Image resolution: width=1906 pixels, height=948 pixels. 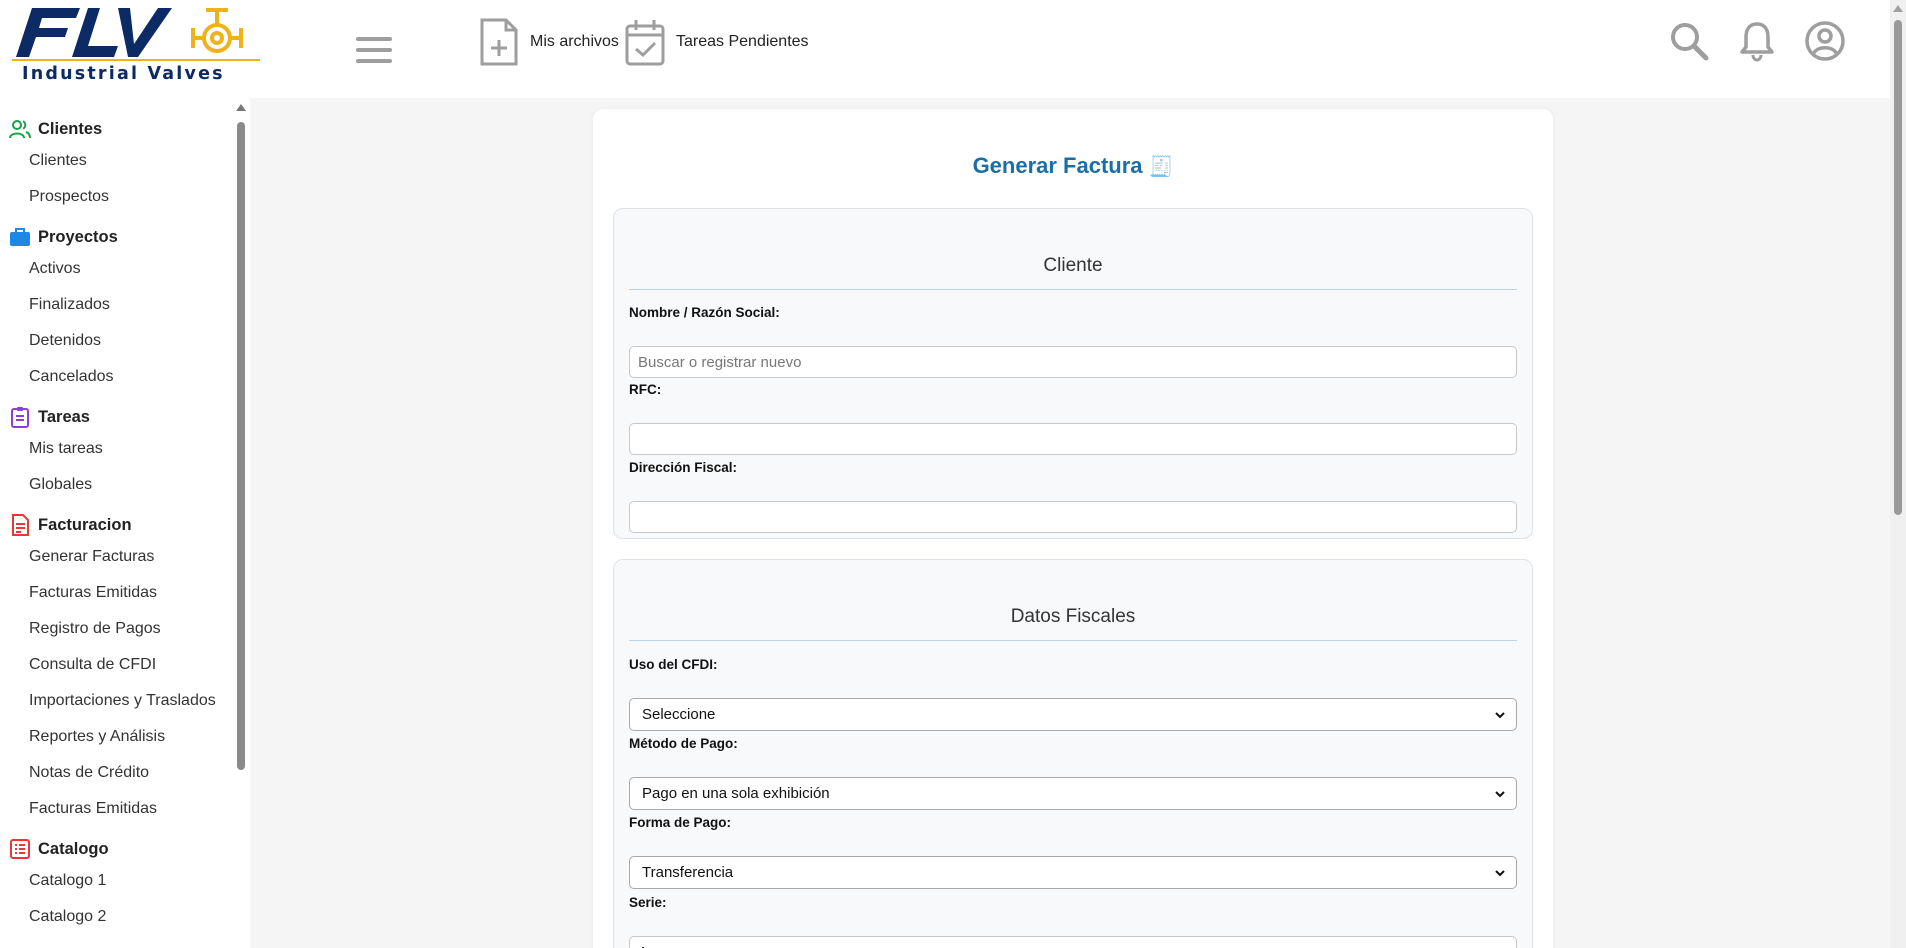 I want to click on nombre-razon-social-input, so click(x=1073, y=362).